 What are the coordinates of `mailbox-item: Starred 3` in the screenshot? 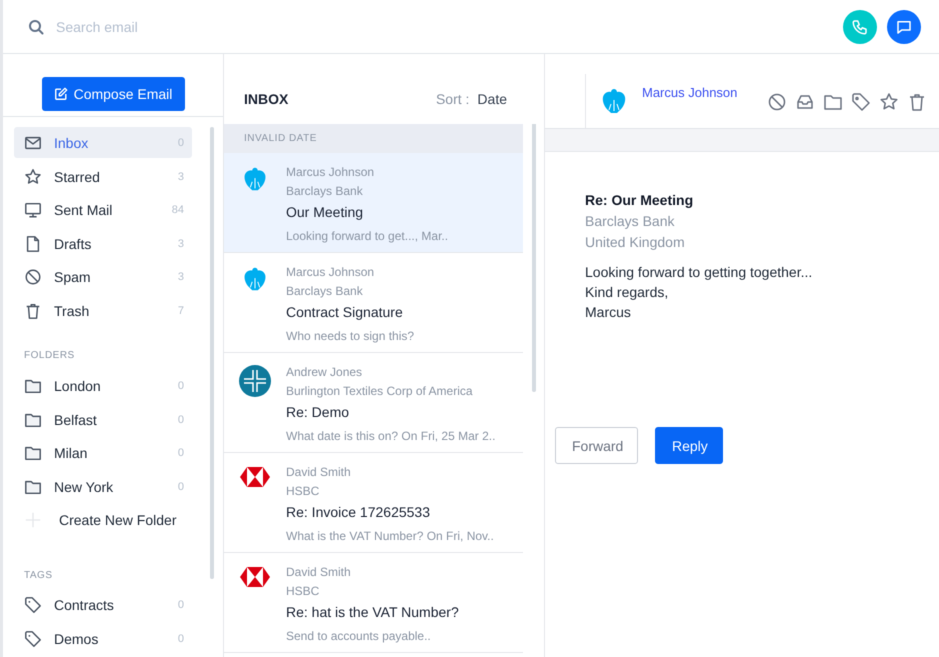 It's located at (103, 176).